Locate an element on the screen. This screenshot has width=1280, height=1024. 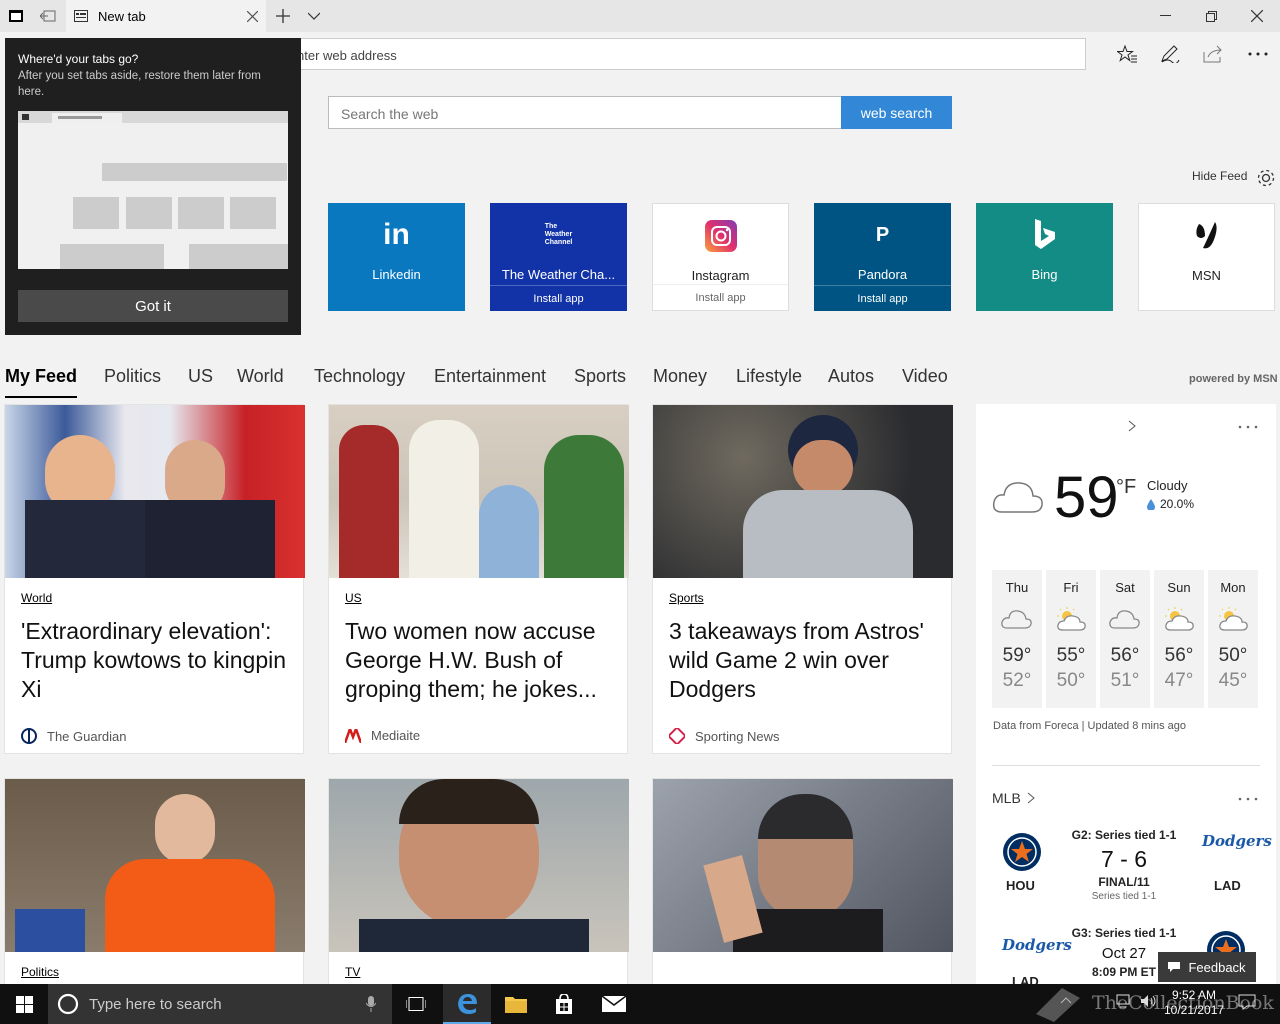
pen-icon is located at coordinates (1170, 54).